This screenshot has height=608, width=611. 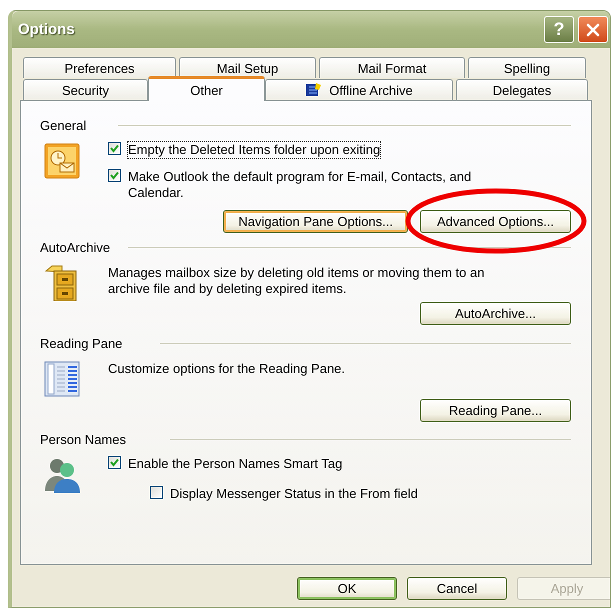 I want to click on reading-pane-icon, so click(x=62, y=379).